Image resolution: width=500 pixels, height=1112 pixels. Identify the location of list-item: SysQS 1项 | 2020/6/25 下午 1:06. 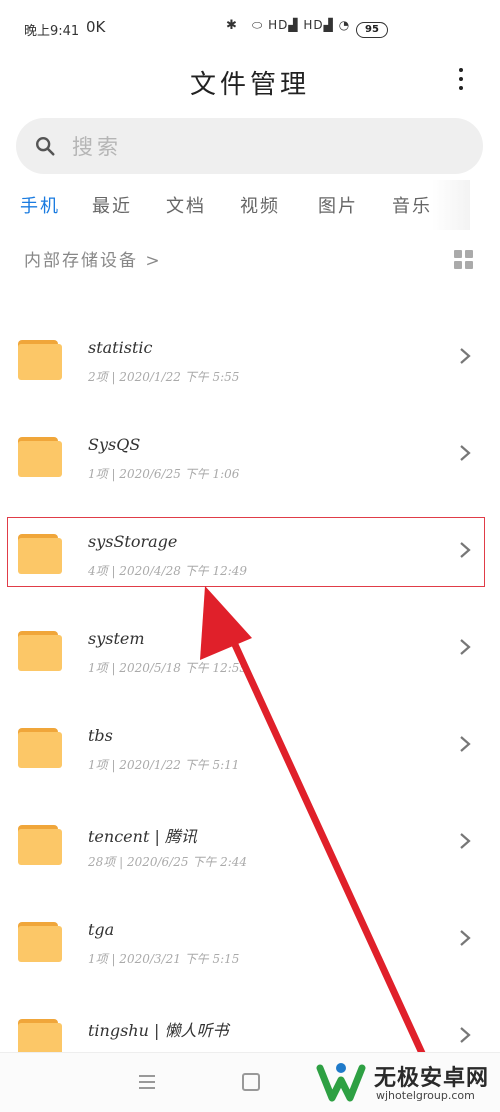
(250, 445).